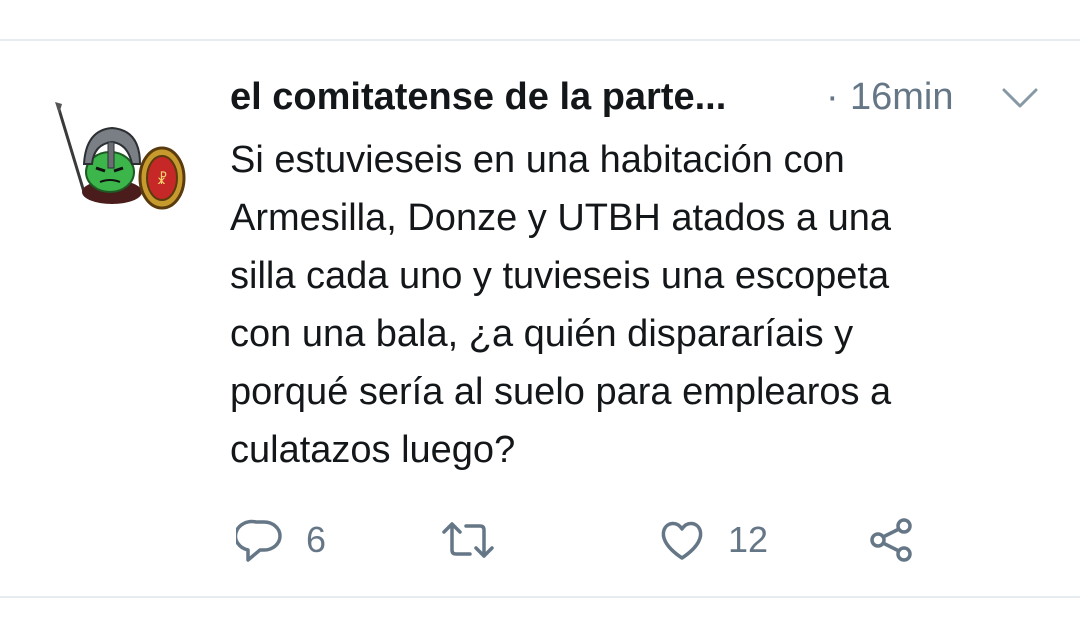 This screenshot has width=1080, height=633. What do you see at coordinates (540, 597) in the screenshot?
I see `bottom-divider` at bounding box center [540, 597].